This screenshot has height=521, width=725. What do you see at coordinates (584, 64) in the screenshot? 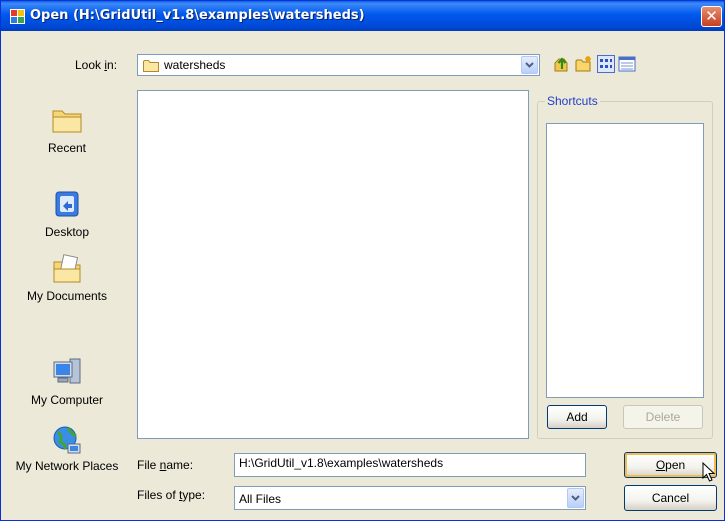
I see `new-folder-icon` at bounding box center [584, 64].